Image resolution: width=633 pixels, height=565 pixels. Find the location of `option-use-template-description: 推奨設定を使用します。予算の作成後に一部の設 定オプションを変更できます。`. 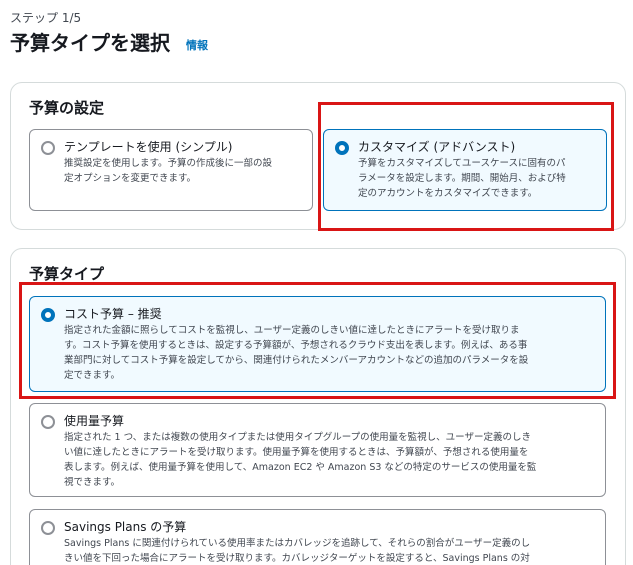

option-use-template-description: 推奨設定を使用します。予算の作成後に一部の設 定オプションを変更できます。 is located at coordinates (168, 171).